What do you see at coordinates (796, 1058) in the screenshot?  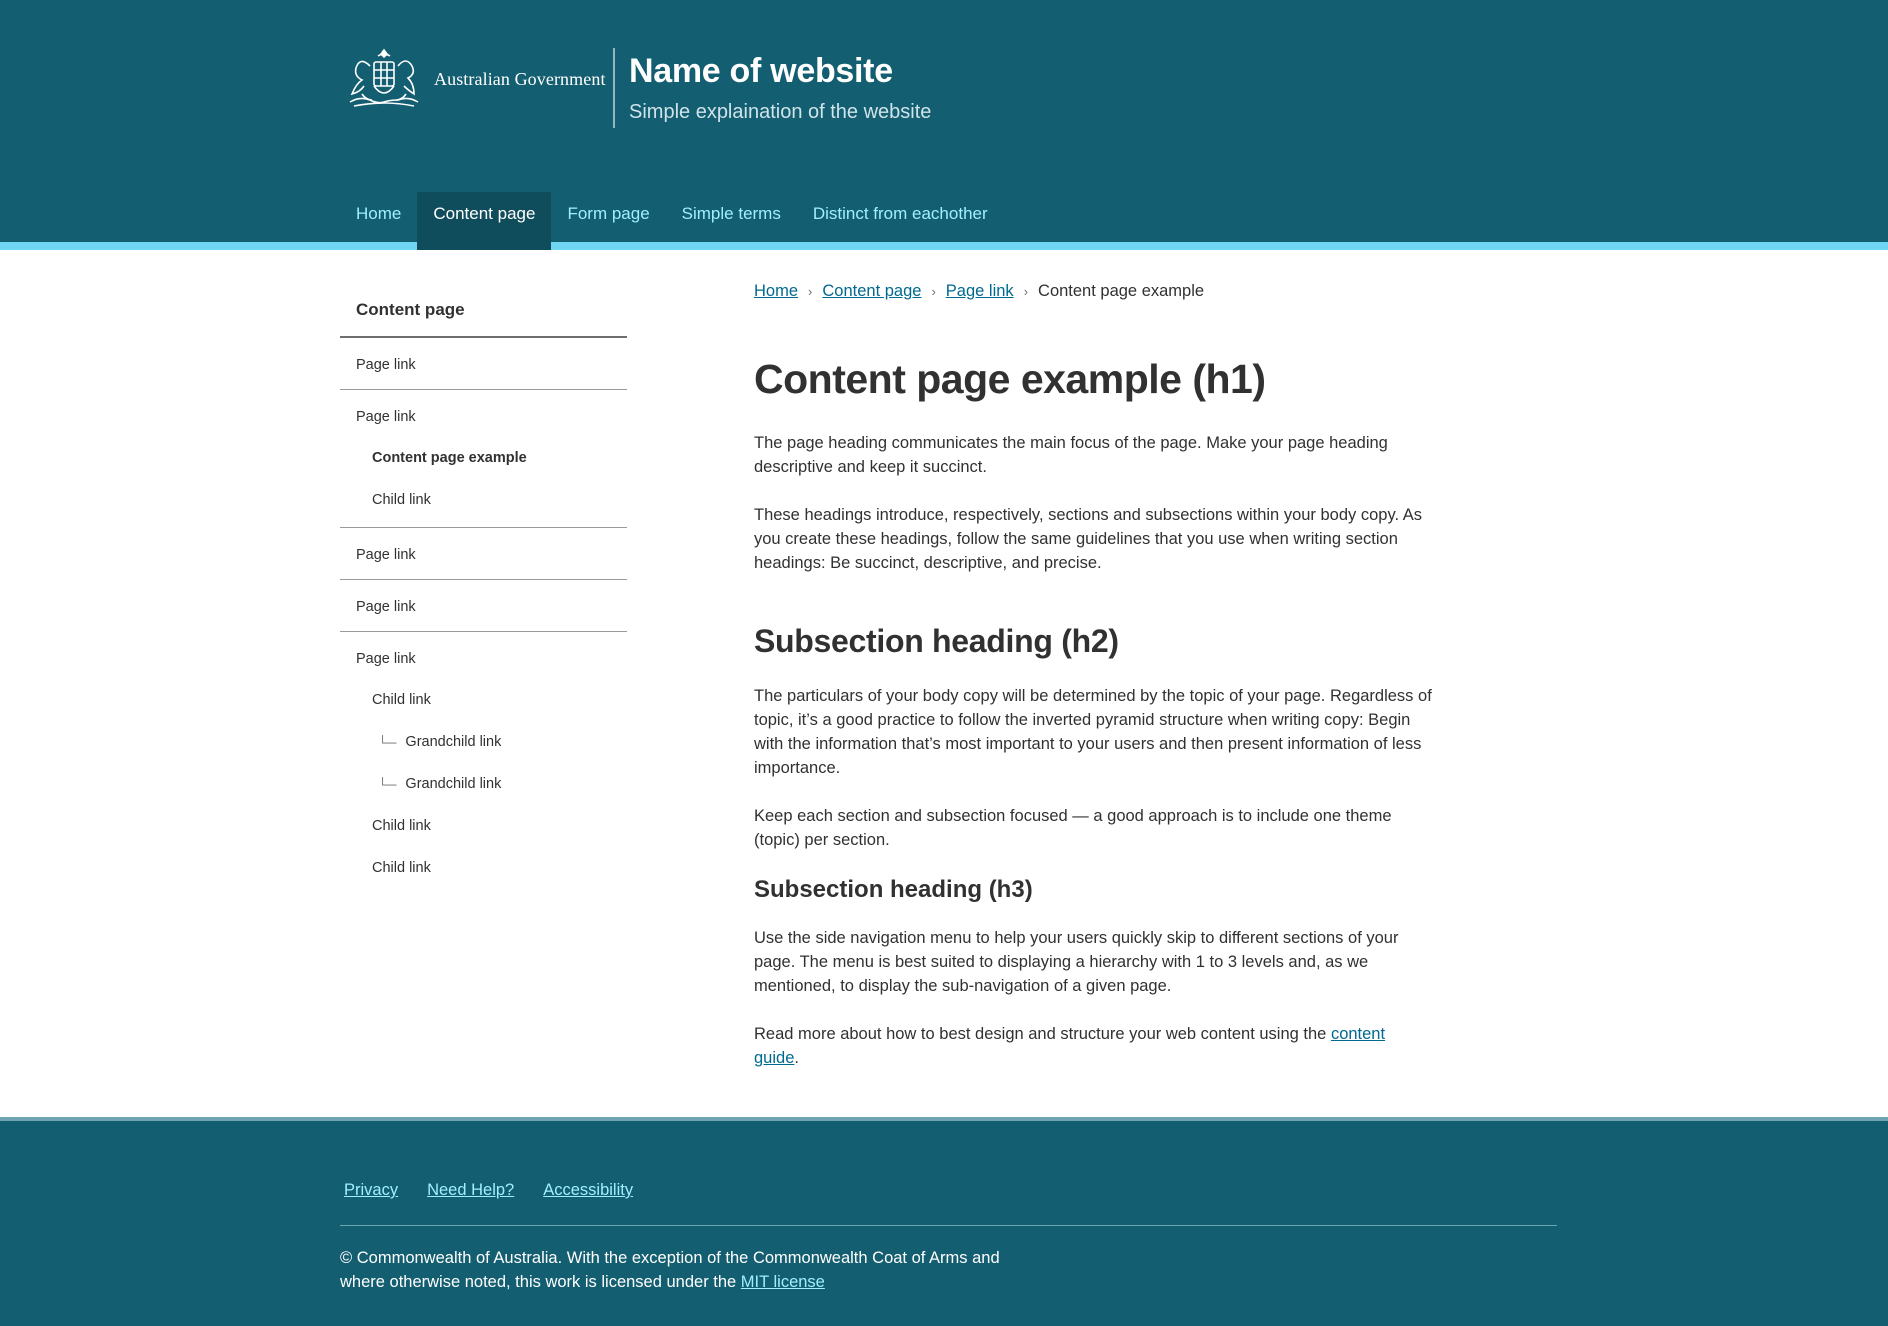 I see `paragraph-end: .` at bounding box center [796, 1058].